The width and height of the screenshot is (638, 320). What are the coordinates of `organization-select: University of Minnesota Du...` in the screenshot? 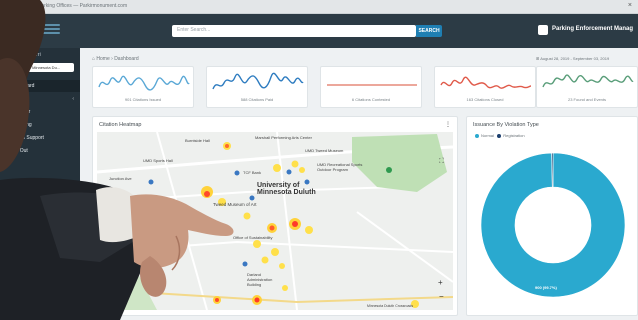 It's located at (40, 67).